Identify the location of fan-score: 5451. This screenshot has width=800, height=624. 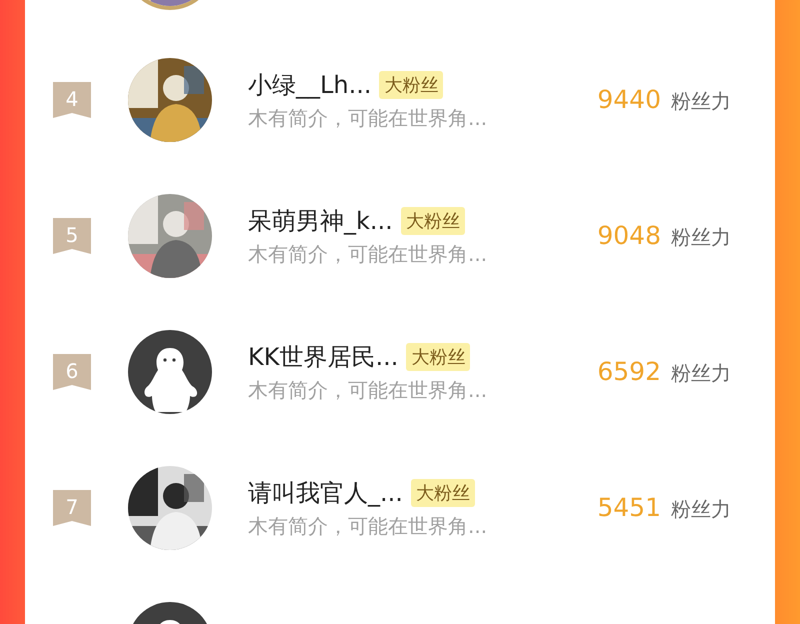
(629, 507).